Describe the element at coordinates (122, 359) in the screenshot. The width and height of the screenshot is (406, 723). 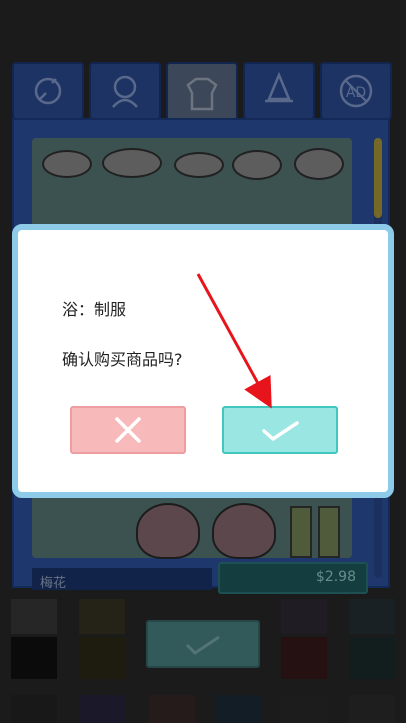
I see `confirm-question: 确认购买商品吗?` at that location.